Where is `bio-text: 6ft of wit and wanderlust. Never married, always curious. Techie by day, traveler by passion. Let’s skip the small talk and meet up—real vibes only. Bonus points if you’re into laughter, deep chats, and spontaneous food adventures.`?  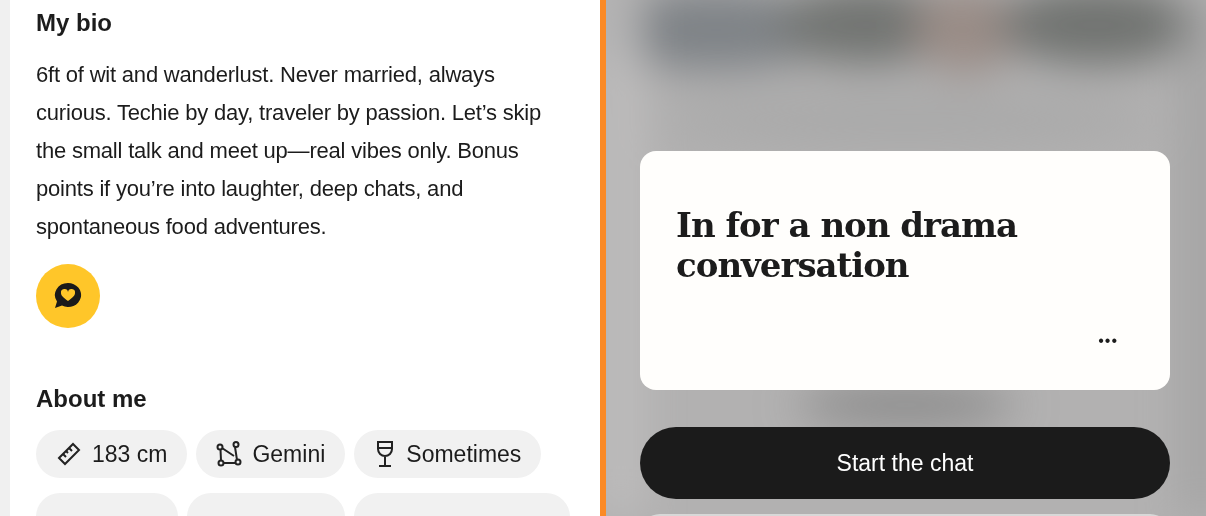 bio-text: 6ft of wit and wanderlust. Never married, always curious. Techie by day, traveler by passion. Let’s skip the small talk and meet up—real vibes only. Bonus points if you’re into laughter, deep chats, and spontaneous food adventures. is located at coordinates (289, 151).